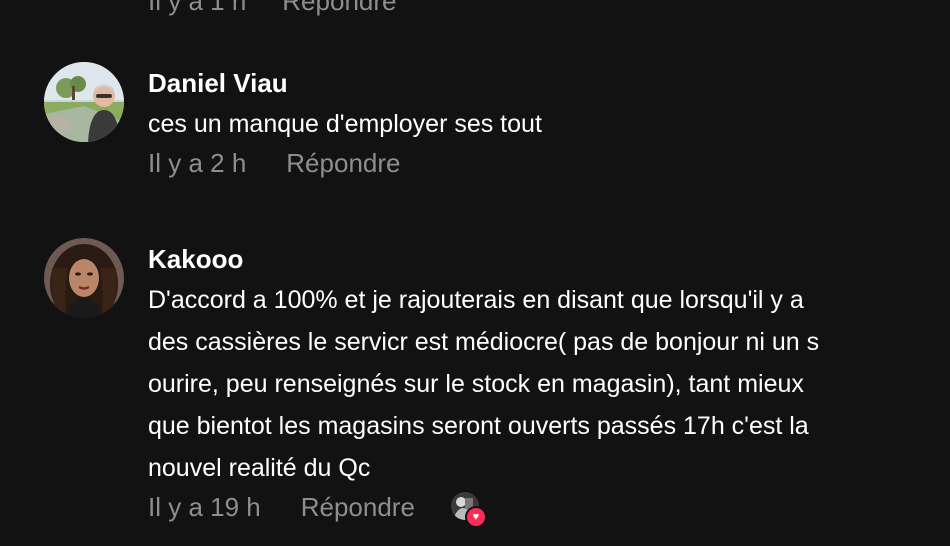 This screenshot has height=546, width=950. What do you see at coordinates (543, 83) in the screenshot?
I see `comment-author: Daniel Viau` at bounding box center [543, 83].